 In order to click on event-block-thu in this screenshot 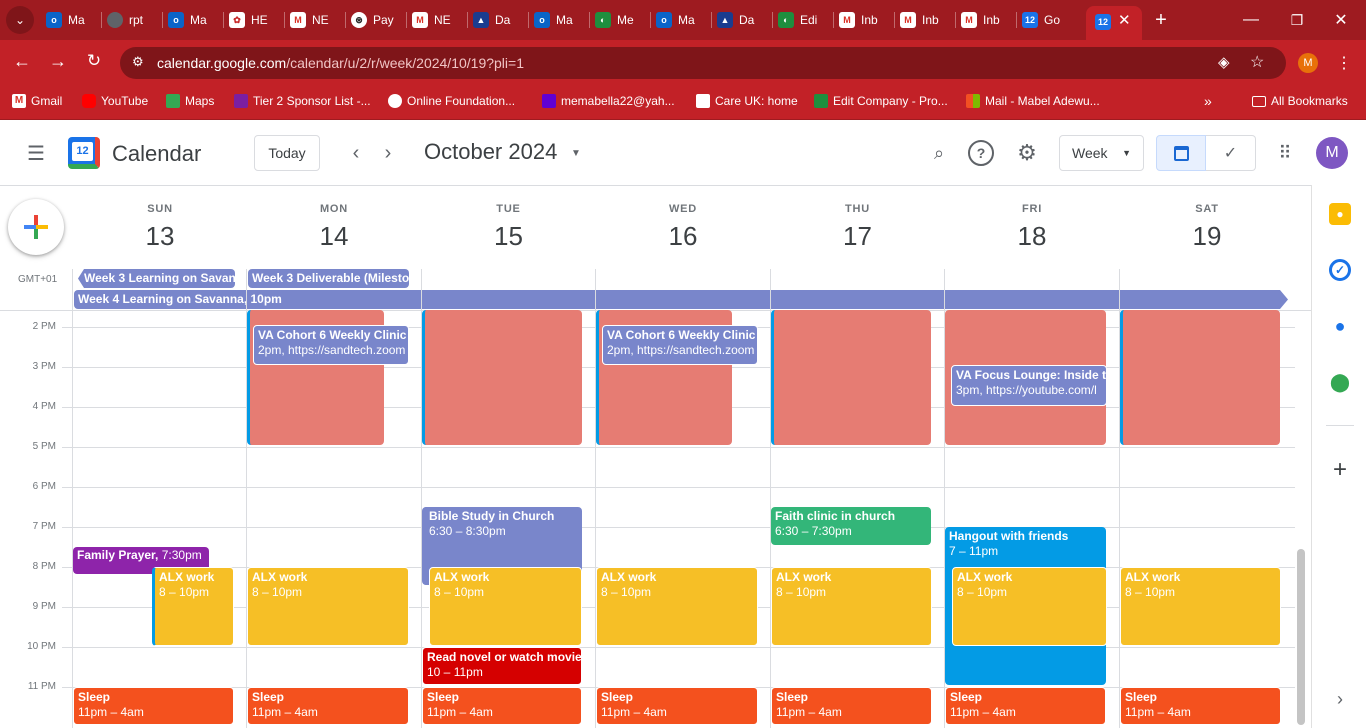, I will do `click(851, 377)`.